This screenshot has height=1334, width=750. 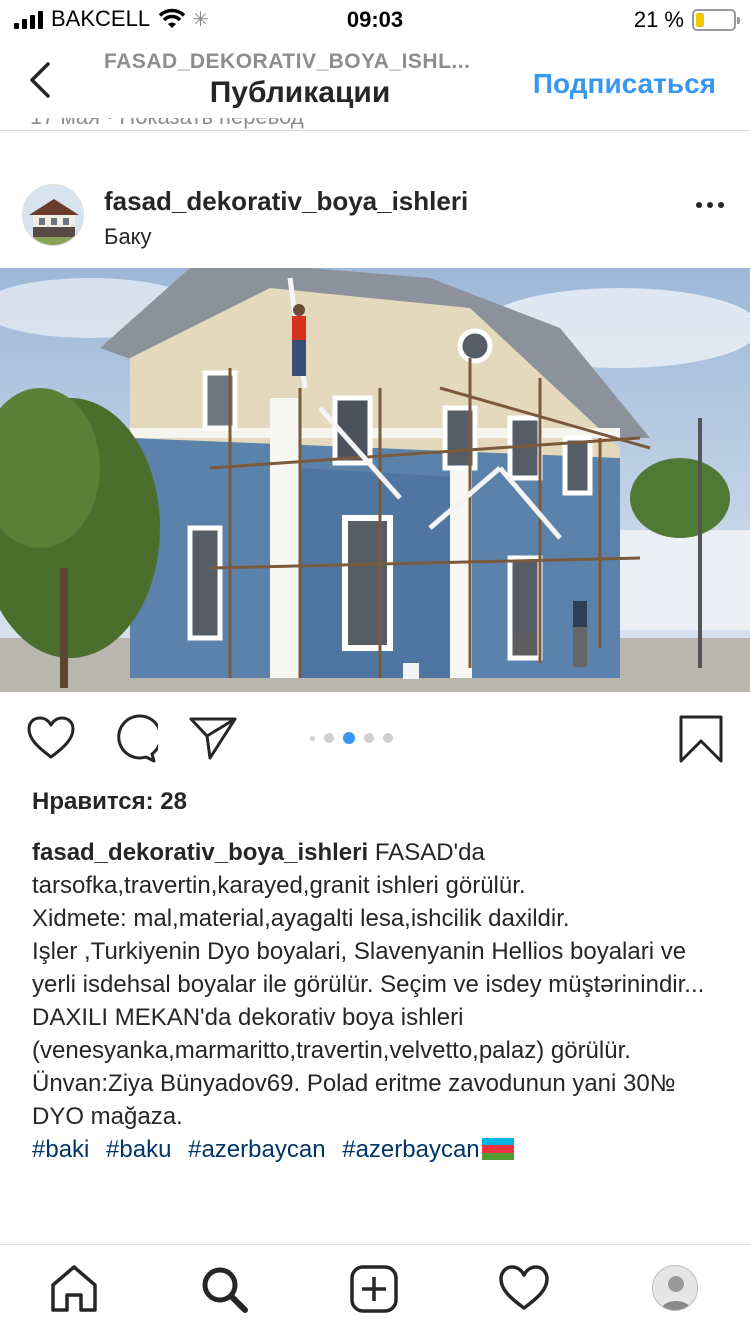 What do you see at coordinates (109, 802) in the screenshot?
I see `like-count: Нравится: 28` at bounding box center [109, 802].